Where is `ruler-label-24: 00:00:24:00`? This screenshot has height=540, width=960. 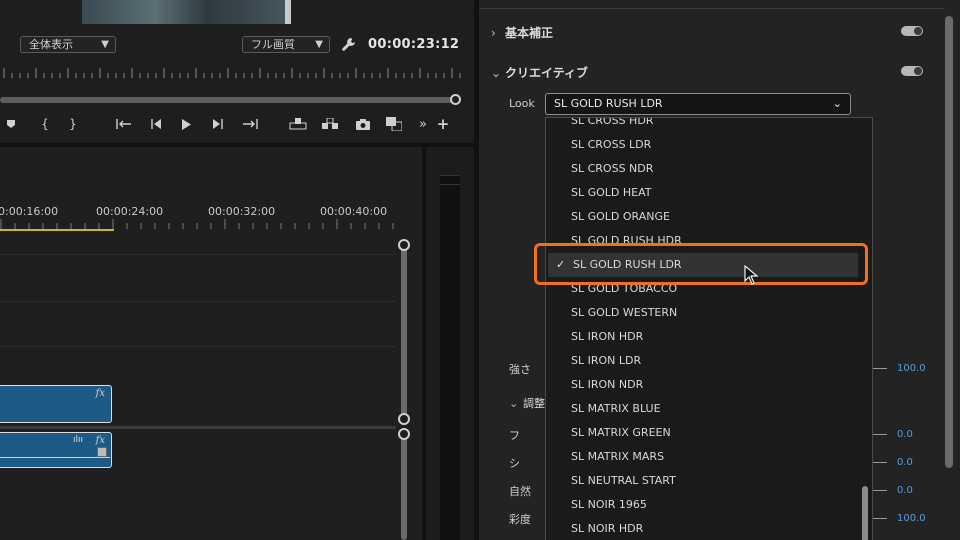
ruler-label-24: 00:00:24:00 is located at coordinates (130, 211).